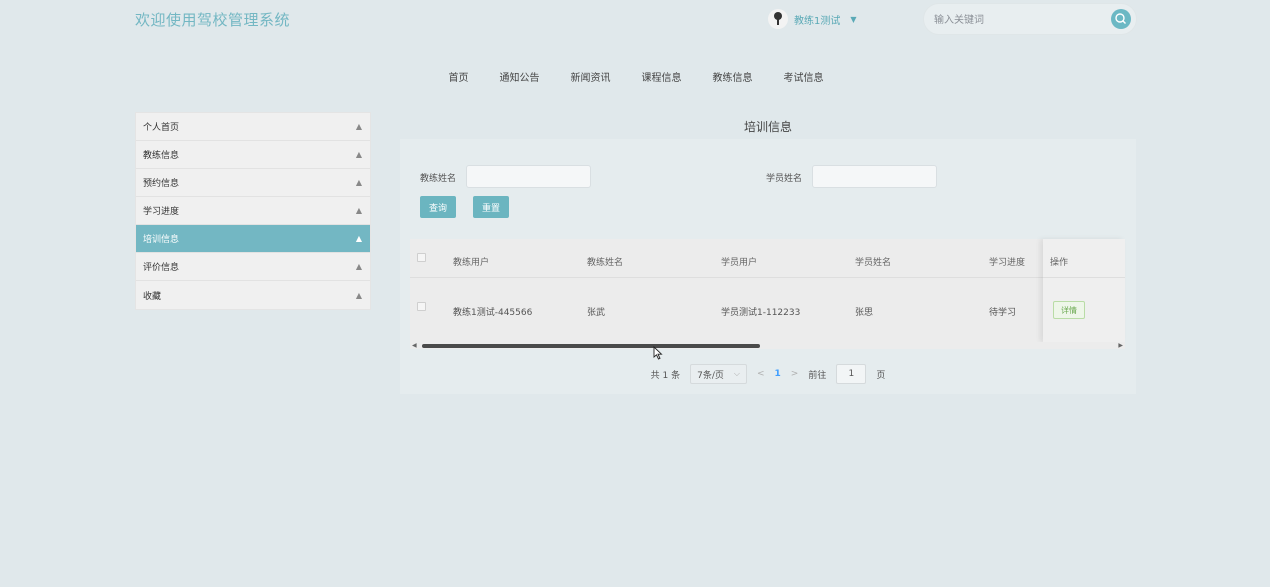 The width and height of the screenshot is (1270, 587). Describe the element at coordinates (784, 179) in the screenshot. I see `student-name-label: 学员姓名` at that location.